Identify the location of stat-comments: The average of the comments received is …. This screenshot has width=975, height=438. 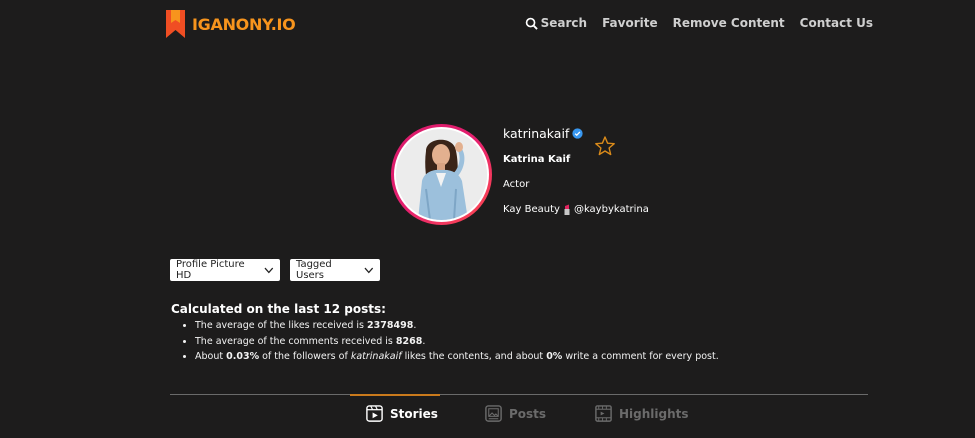
(457, 342).